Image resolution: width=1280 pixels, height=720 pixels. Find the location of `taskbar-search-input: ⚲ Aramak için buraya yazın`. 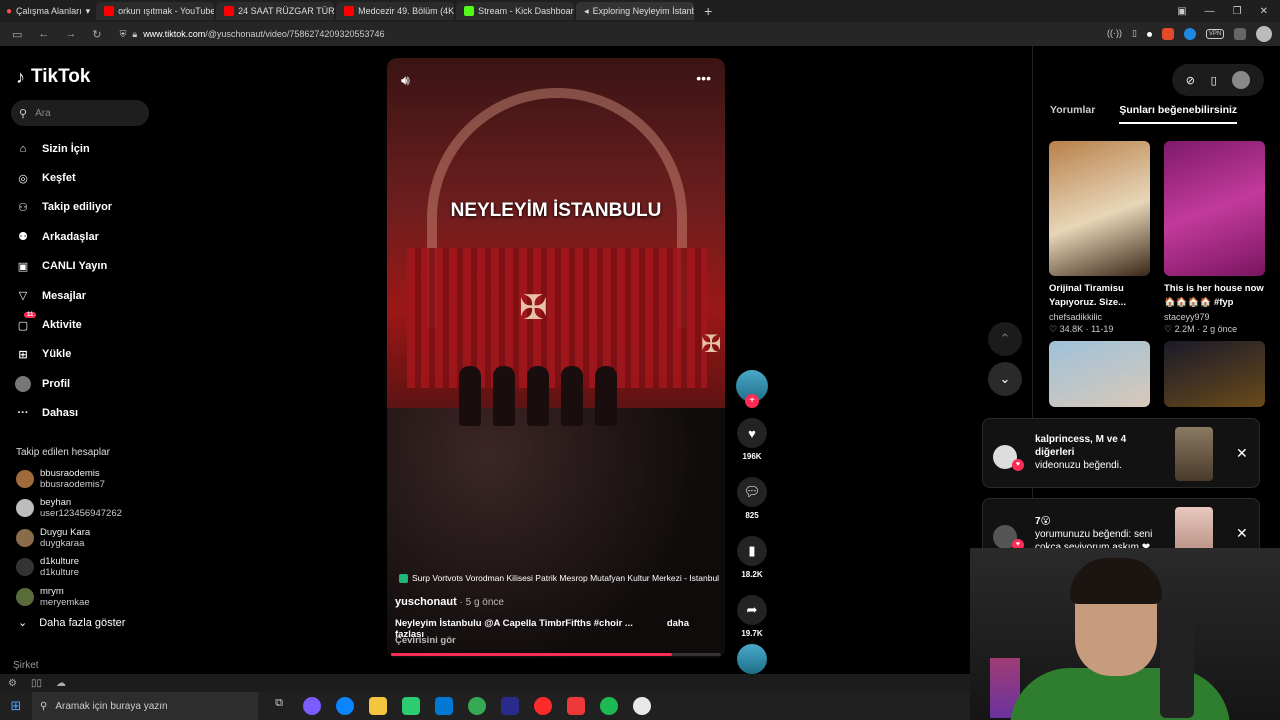

taskbar-search-input: ⚲ Aramak için buraya yazın is located at coordinates (145, 706).